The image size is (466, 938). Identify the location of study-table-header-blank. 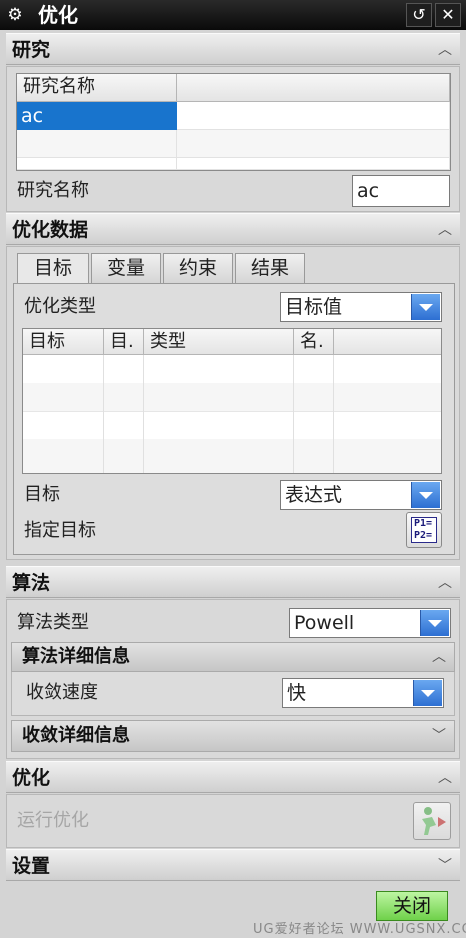
(313, 88).